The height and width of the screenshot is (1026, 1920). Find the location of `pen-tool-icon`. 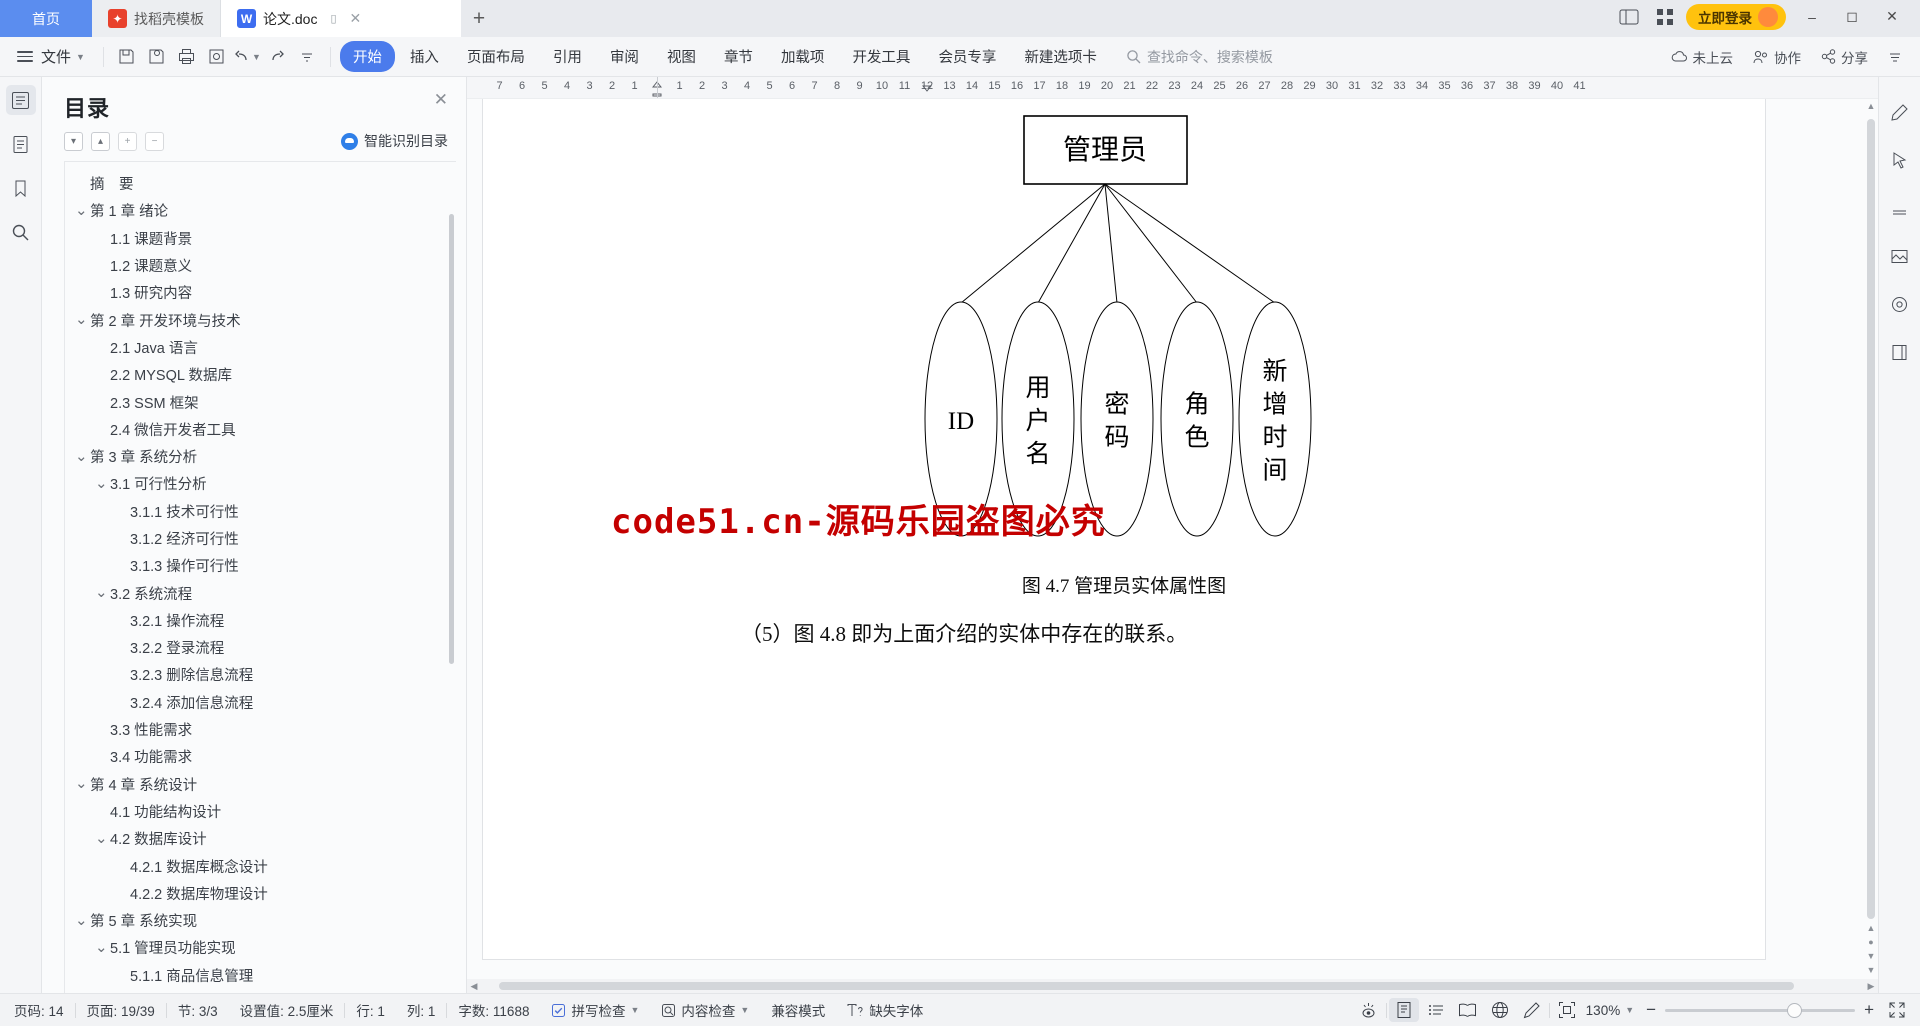

pen-tool-icon is located at coordinates (1900, 112).